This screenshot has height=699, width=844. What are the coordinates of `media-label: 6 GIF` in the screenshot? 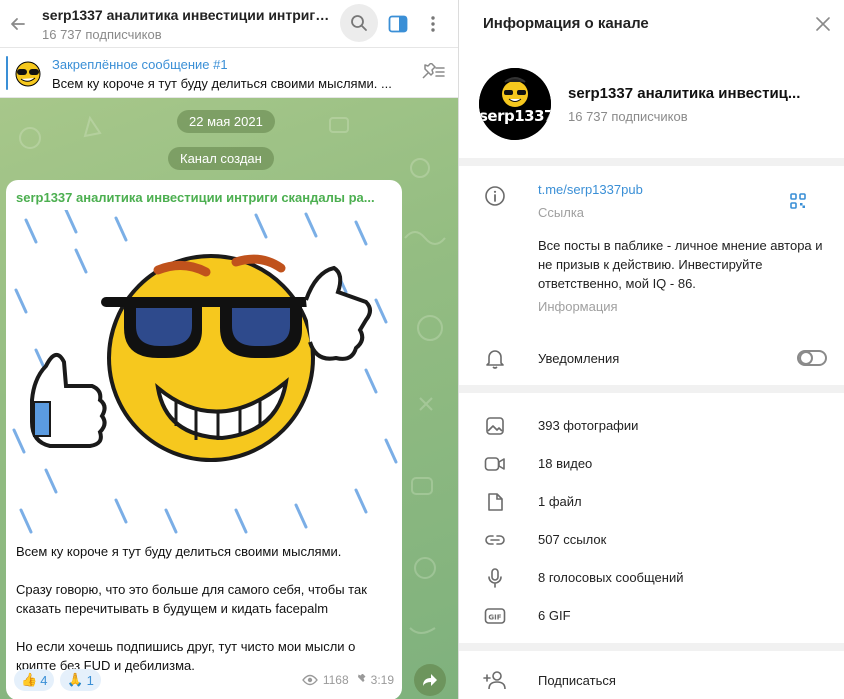 It's located at (554, 615).